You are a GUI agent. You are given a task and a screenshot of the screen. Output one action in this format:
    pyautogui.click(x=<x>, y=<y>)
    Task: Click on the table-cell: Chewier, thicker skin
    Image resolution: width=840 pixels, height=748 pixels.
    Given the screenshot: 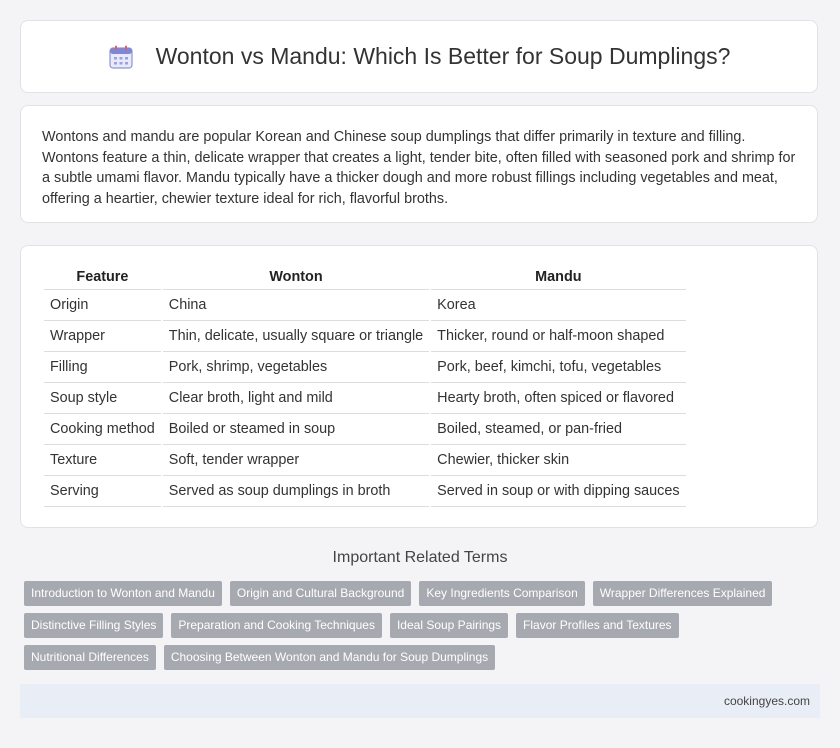 What is the action you would take?
    pyautogui.click(x=558, y=460)
    